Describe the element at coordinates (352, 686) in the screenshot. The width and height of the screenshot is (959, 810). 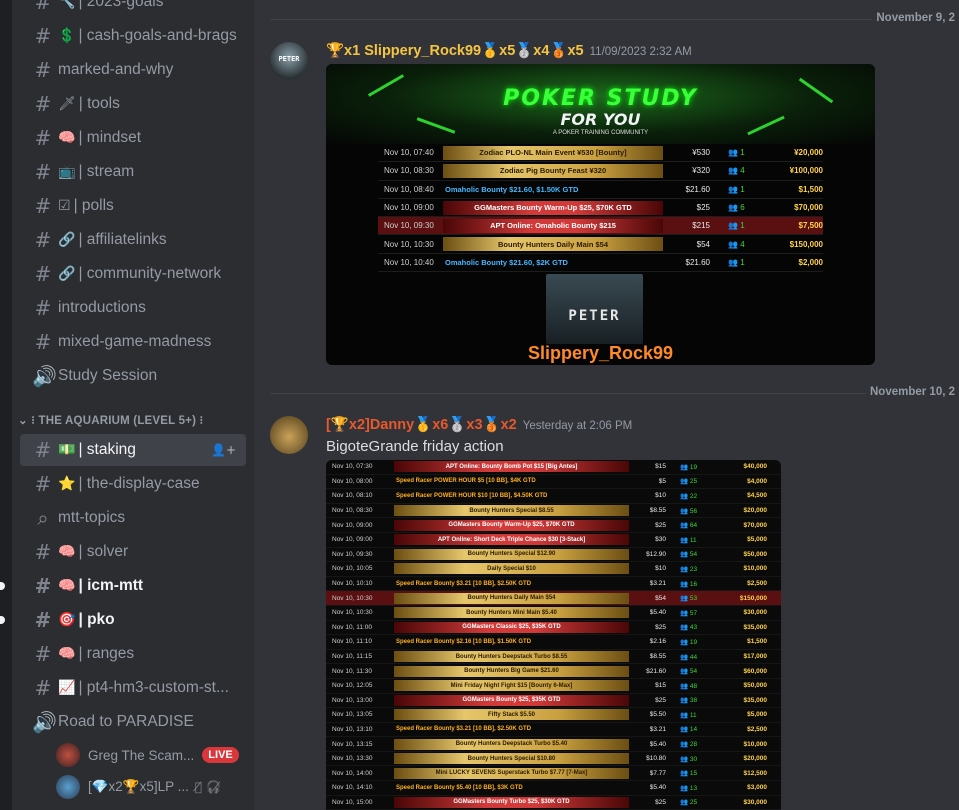
I see `start-time: Nov 10, 12:05` at that location.